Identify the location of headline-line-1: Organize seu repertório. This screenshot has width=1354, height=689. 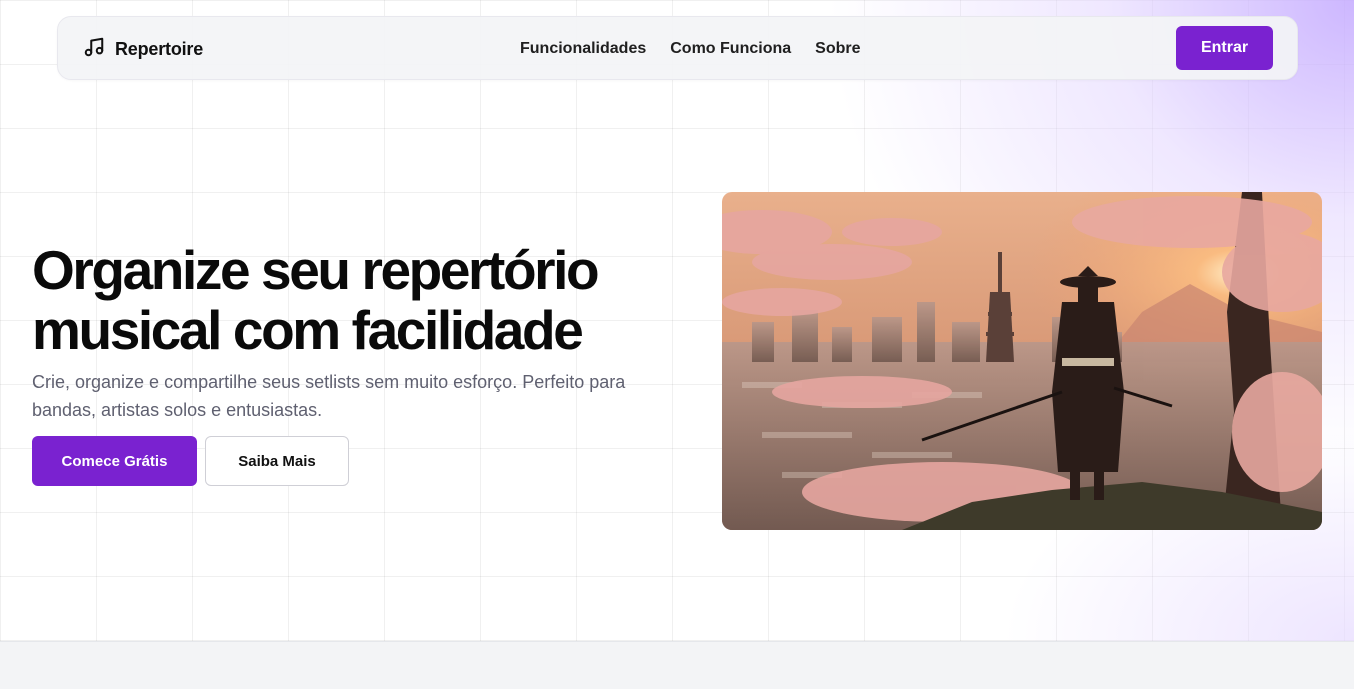
(316, 270).